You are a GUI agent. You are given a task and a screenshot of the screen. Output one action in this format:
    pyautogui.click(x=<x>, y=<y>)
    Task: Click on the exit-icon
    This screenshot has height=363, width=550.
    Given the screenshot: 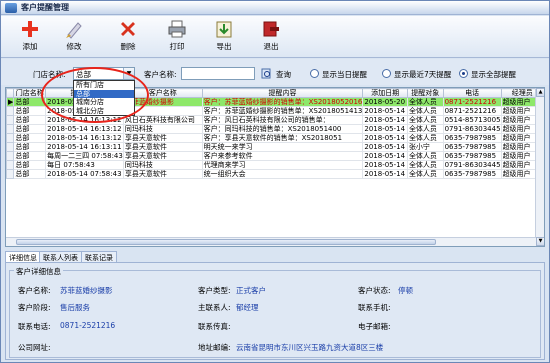 What is the action you would take?
    pyautogui.click(x=271, y=29)
    